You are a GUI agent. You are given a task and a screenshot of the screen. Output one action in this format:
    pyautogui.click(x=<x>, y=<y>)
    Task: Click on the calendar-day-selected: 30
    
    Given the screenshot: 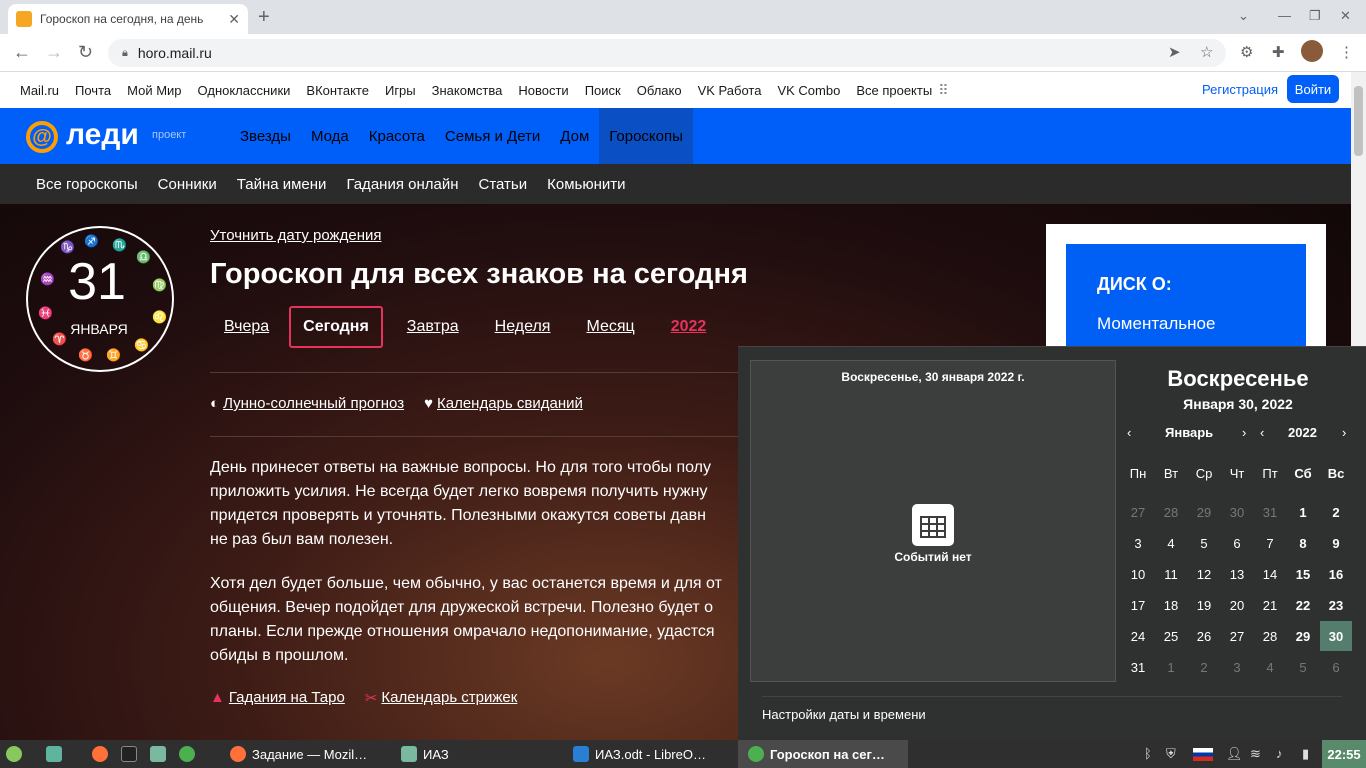 What is the action you would take?
    pyautogui.click(x=1336, y=636)
    